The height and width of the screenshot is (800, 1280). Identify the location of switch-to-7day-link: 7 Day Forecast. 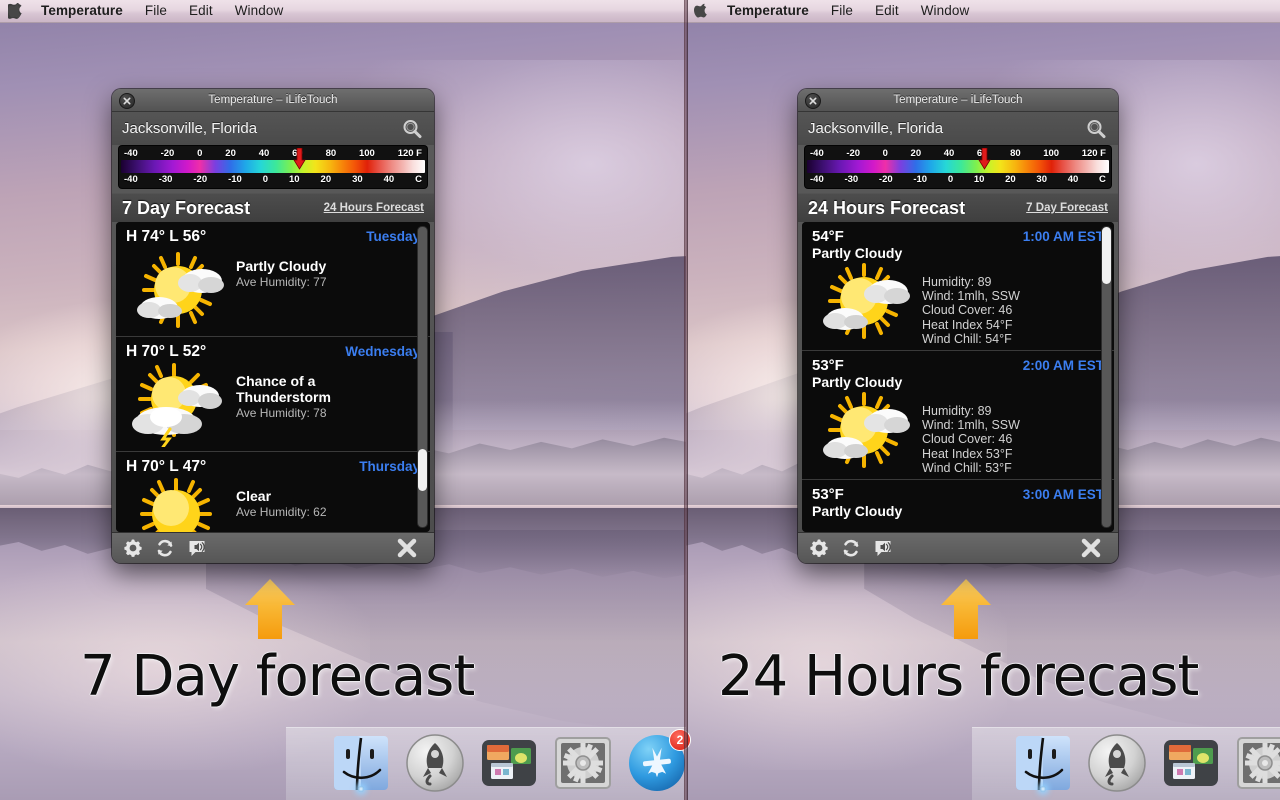
(1067, 208).